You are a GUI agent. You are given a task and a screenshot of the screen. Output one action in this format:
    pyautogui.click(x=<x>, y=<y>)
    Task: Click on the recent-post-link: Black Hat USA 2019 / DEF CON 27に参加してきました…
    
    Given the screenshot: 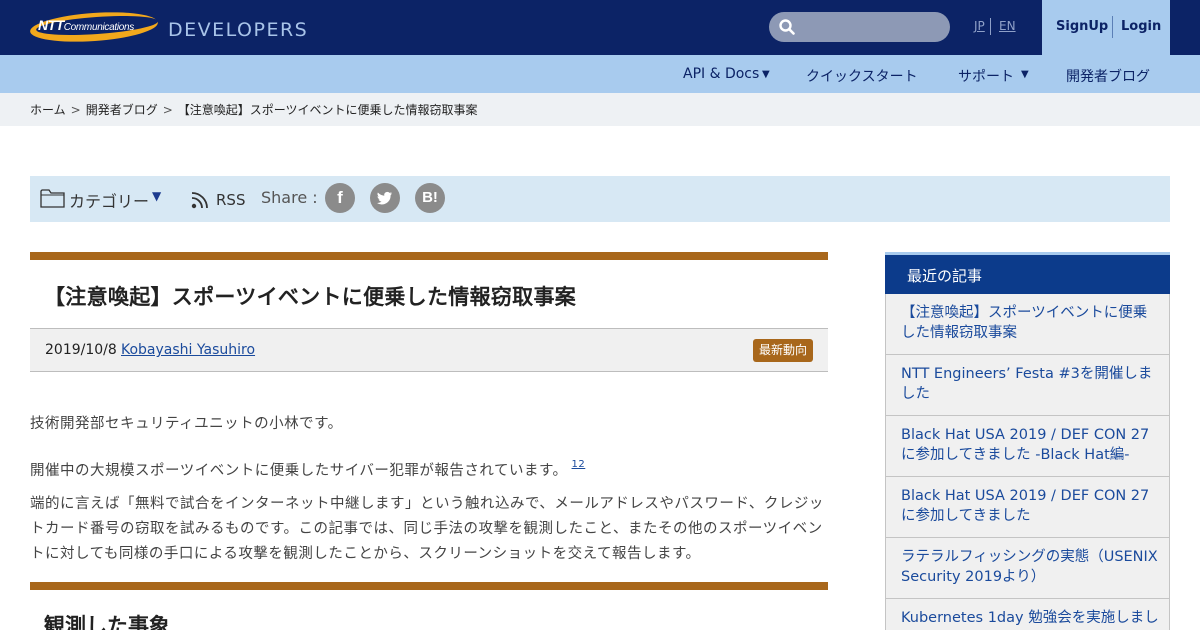 What is the action you would take?
    pyautogui.click(x=1031, y=445)
    